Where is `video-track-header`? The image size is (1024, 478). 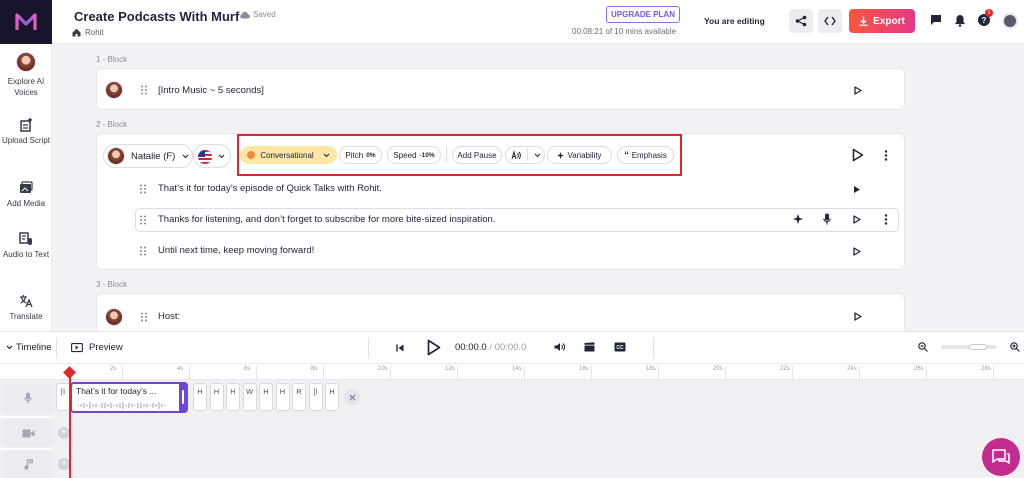 video-track-header is located at coordinates (28, 433).